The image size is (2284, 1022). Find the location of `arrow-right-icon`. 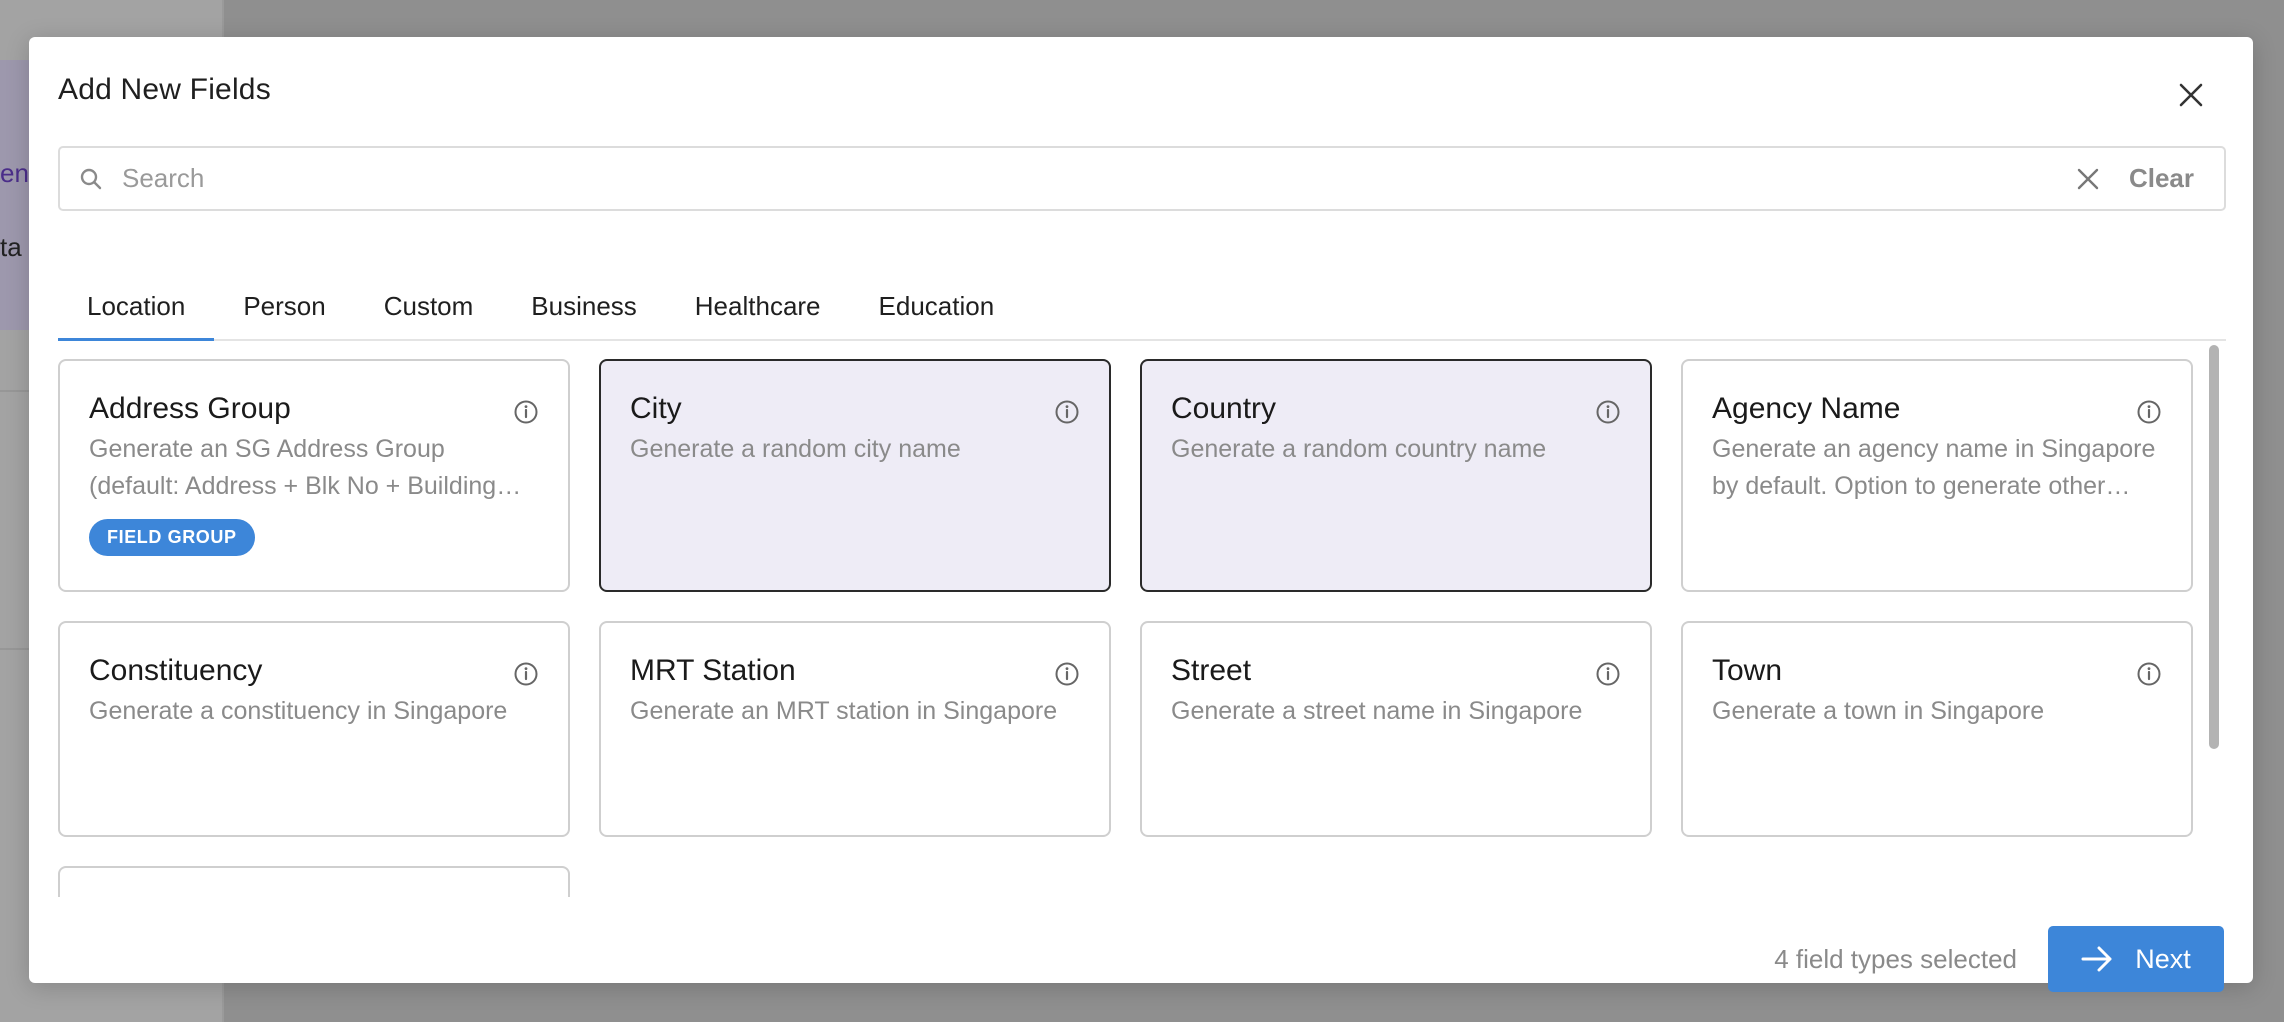

arrow-right-icon is located at coordinates (2096, 959).